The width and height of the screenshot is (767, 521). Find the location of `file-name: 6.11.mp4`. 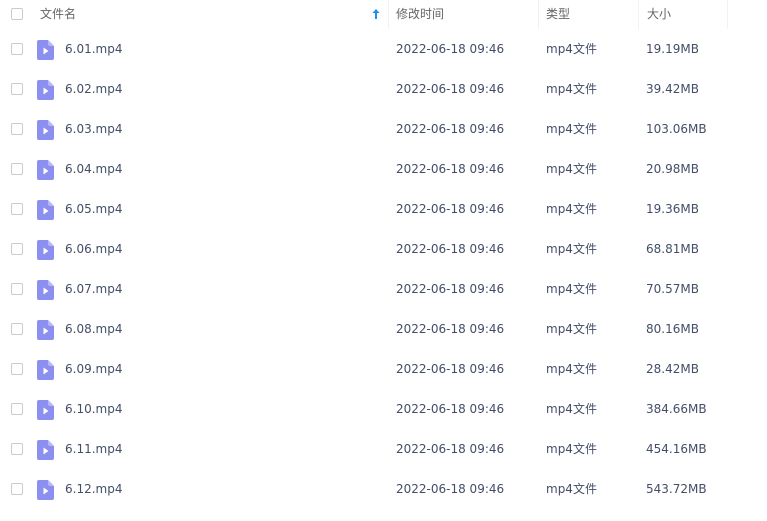

file-name: 6.11.mp4 is located at coordinates (93, 449).